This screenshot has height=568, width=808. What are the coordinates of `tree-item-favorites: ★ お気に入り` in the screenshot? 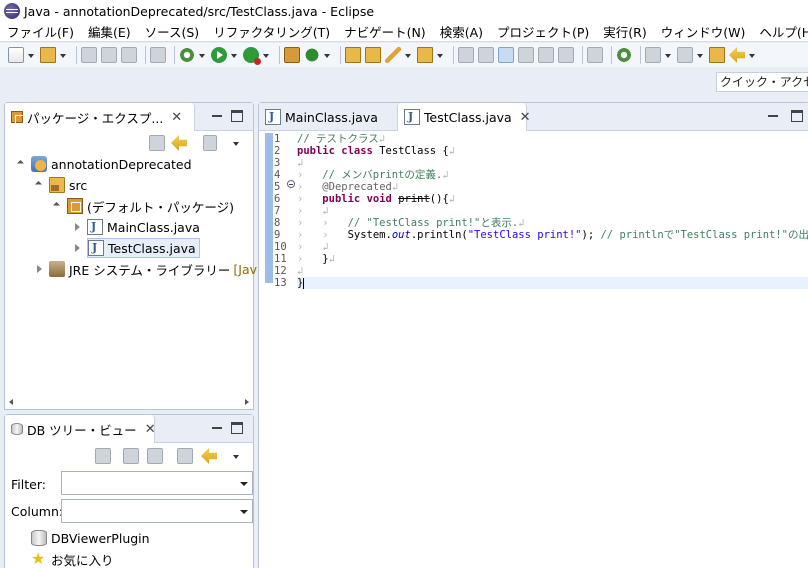 It's located at (72, 558).